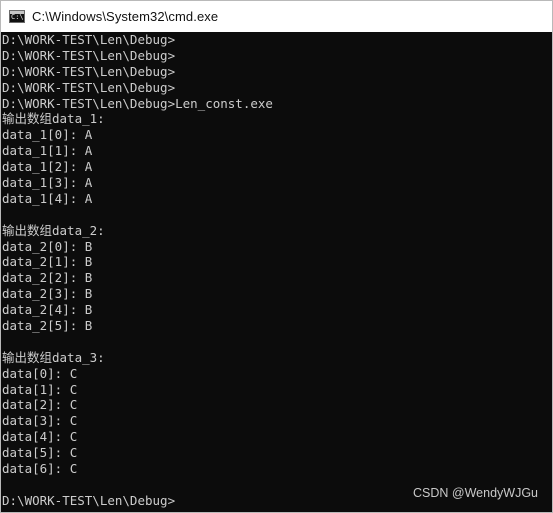 This screenshot has width=553, height=513. Describe the element at coordinates (40, 453) in the screenshot. I see `console-line: data[5]: C` at that location.